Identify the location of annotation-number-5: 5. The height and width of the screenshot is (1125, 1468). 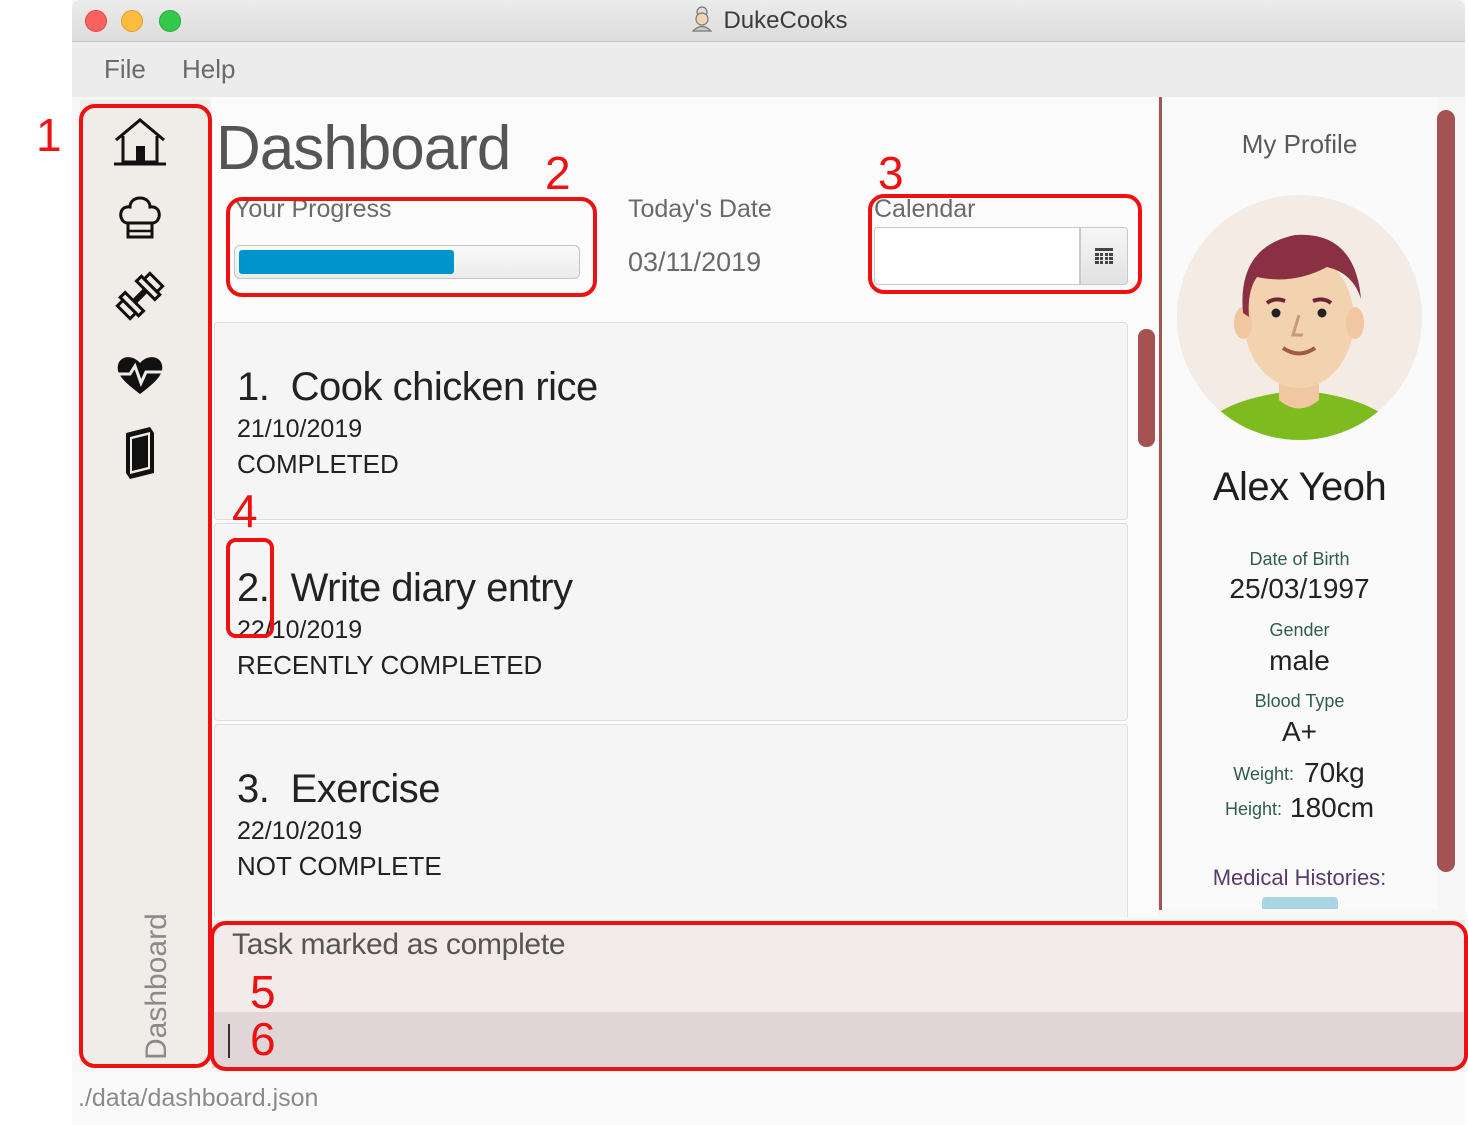
(263, 992).